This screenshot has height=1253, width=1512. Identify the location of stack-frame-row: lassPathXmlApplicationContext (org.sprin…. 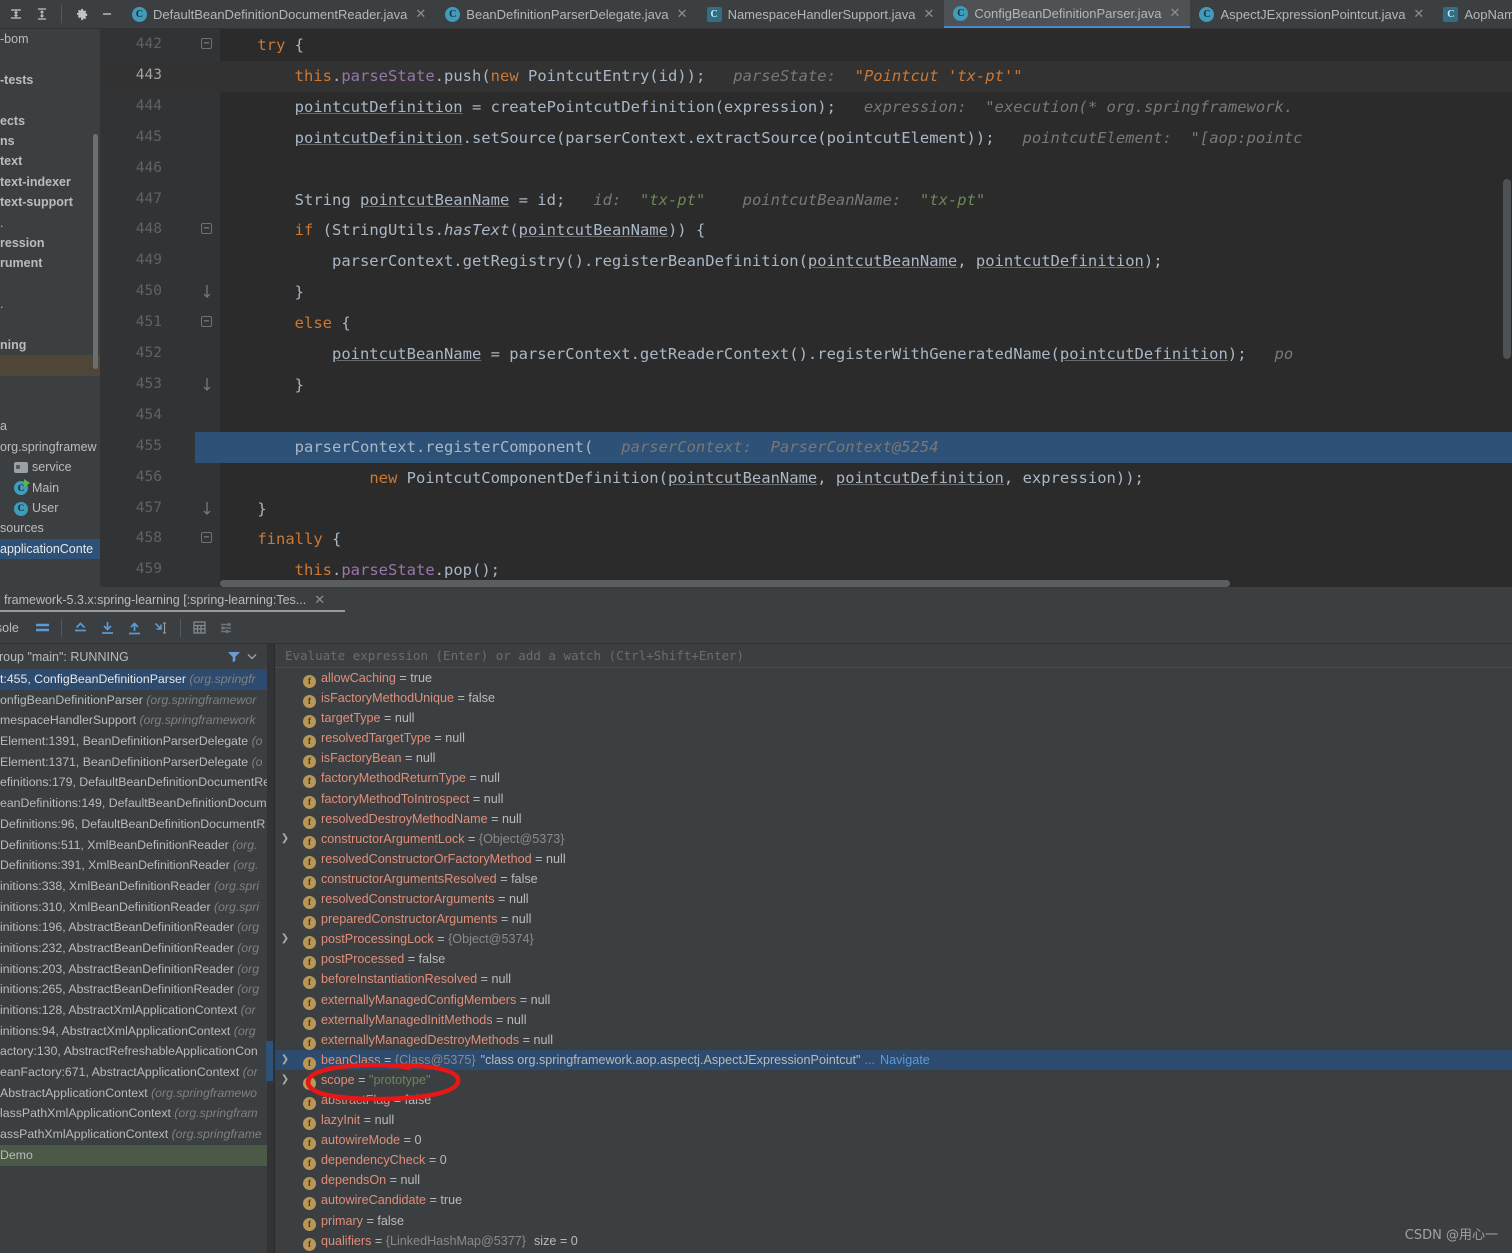
(137, 1113).